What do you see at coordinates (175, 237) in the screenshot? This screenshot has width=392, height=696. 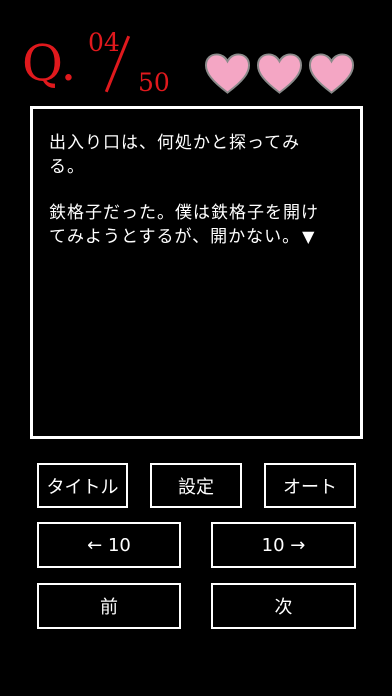 I see `message-line-text: てみようとするが、開かない。` at bounding box center [175, 237].